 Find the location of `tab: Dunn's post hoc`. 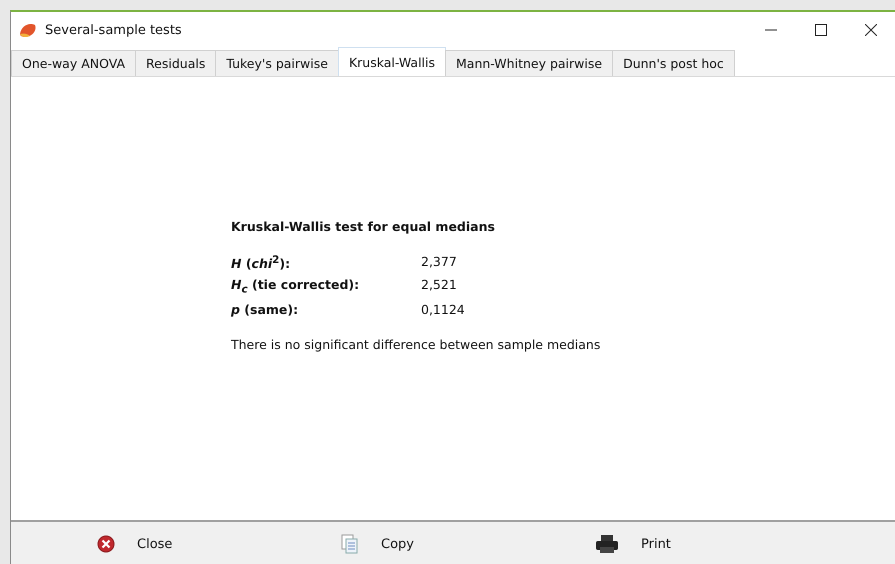

tab: Dunn's post hoc is located at coordinates (673, 63).